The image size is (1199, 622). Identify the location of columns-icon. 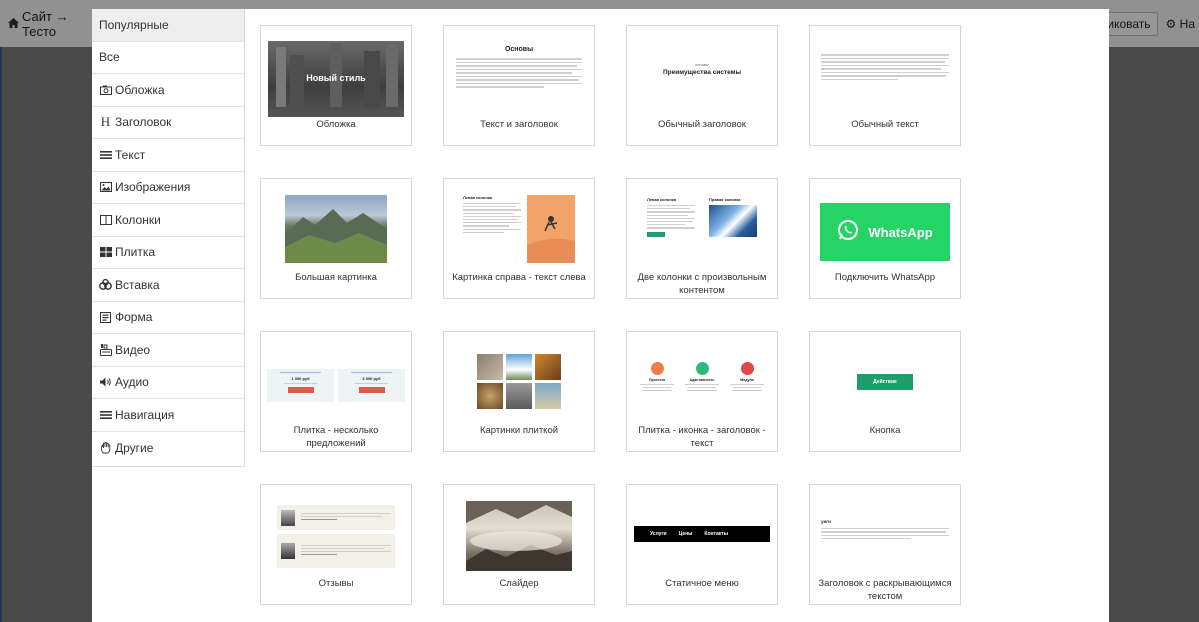
(105, 220).